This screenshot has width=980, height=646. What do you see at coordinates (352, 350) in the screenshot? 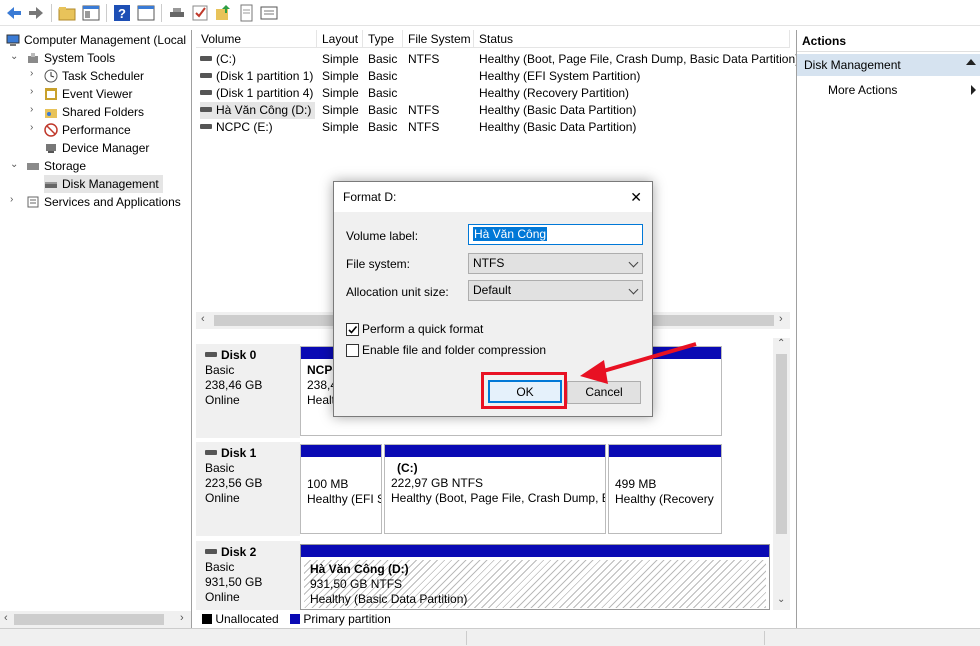
I see `checkbox-unchecked` at bounding box center [352, 350].